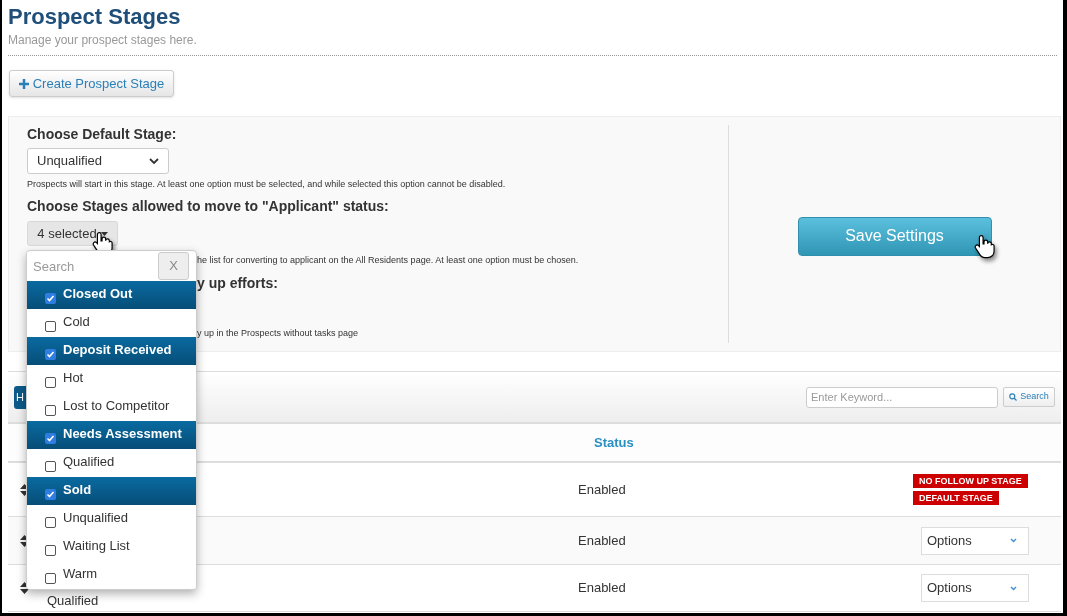  What do you see at coordinates (388, 260) in the screenshot?
I see `help-text: he list for converting to applicant on the All Residents page. At least one option must be chosen.` at bounding box center [388, 260].